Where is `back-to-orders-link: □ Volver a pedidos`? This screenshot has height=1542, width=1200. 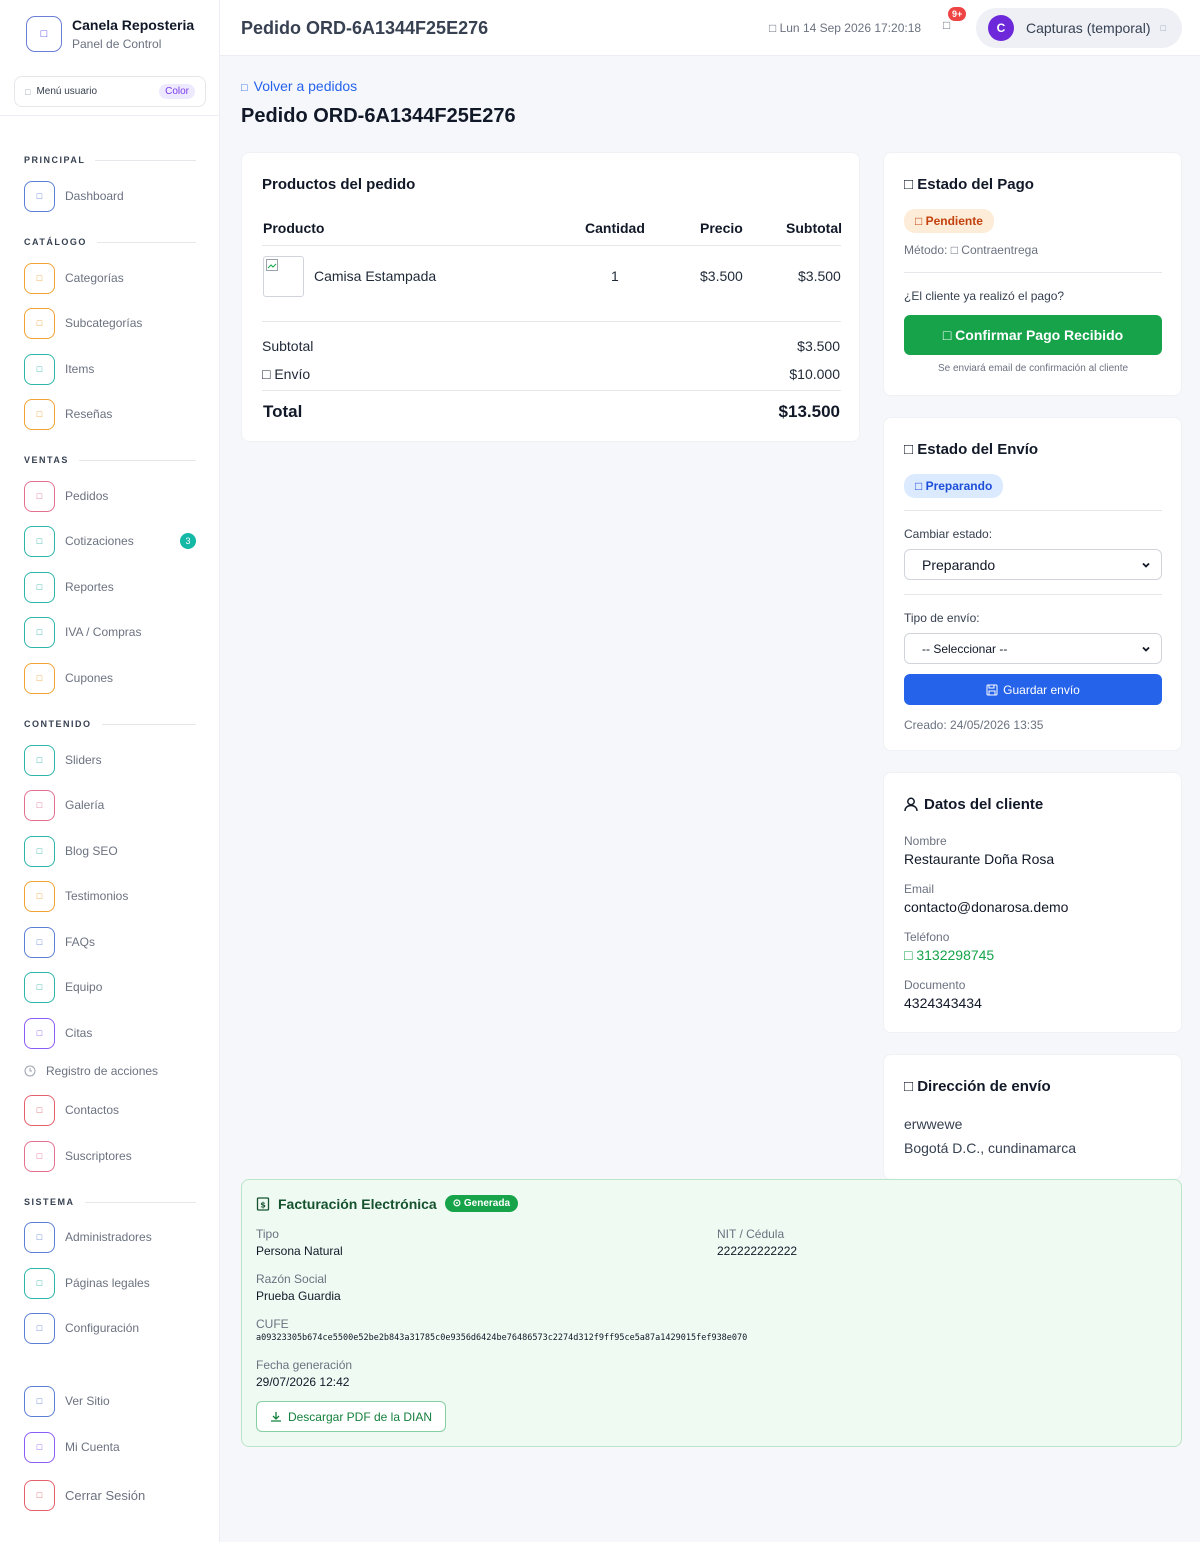 back-to-orders-link: □ Volver a pedidos is located at coordinates (299, 86).